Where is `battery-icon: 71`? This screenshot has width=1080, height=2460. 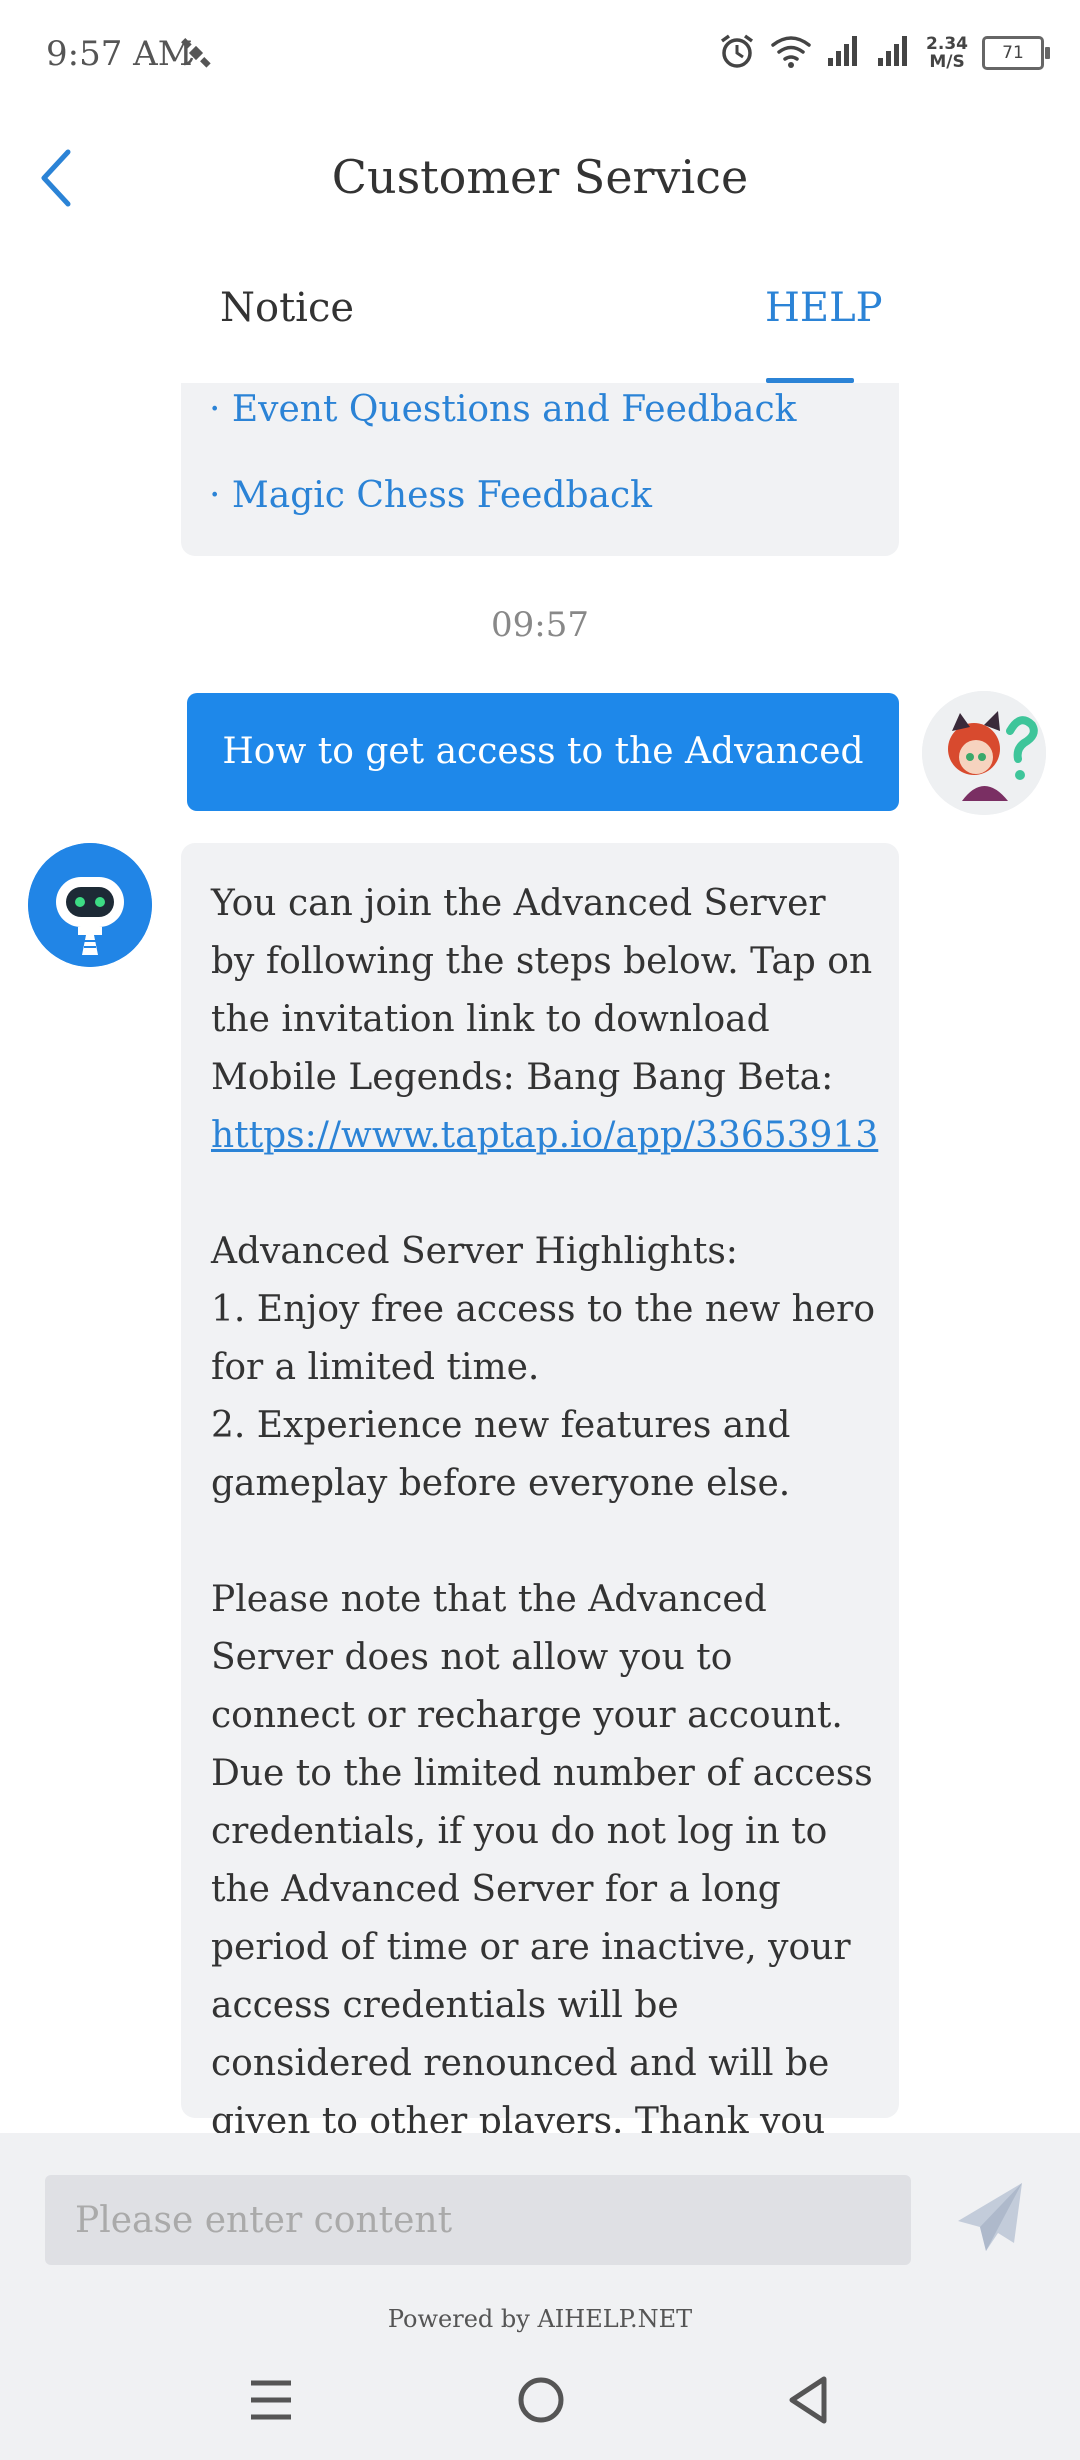
battery-icon: 71 is located at coordinates (1016, 53).